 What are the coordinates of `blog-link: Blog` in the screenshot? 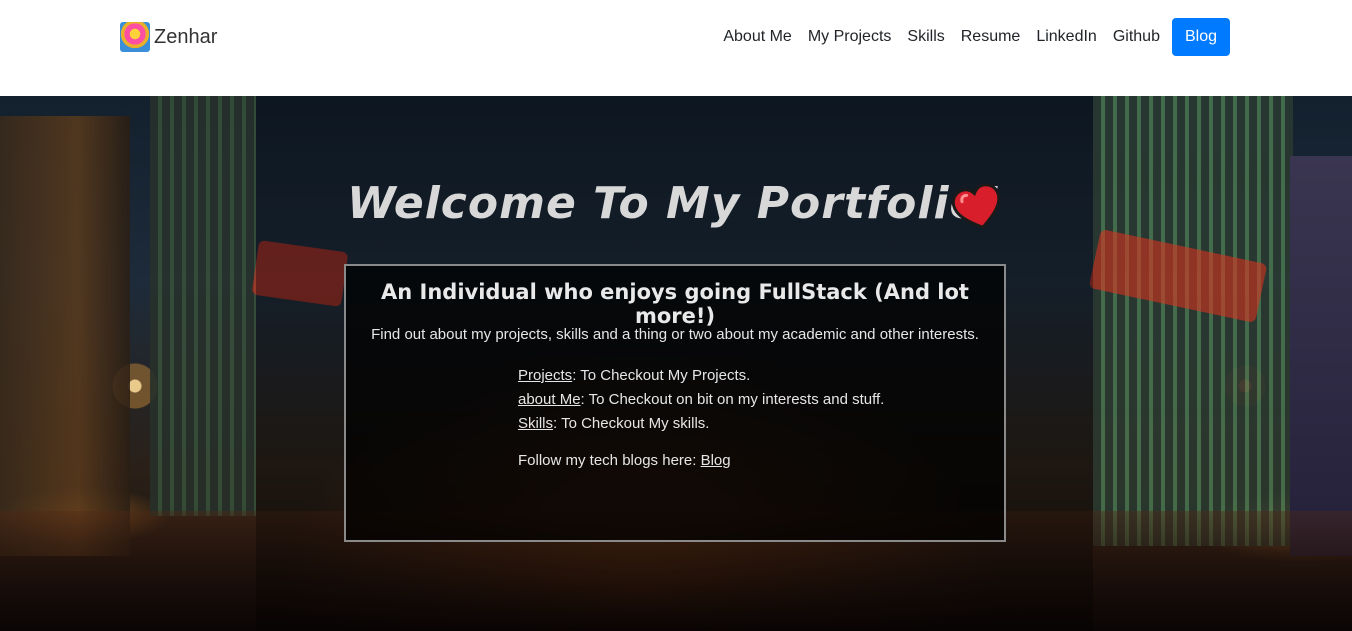 It's located at (716, 460).